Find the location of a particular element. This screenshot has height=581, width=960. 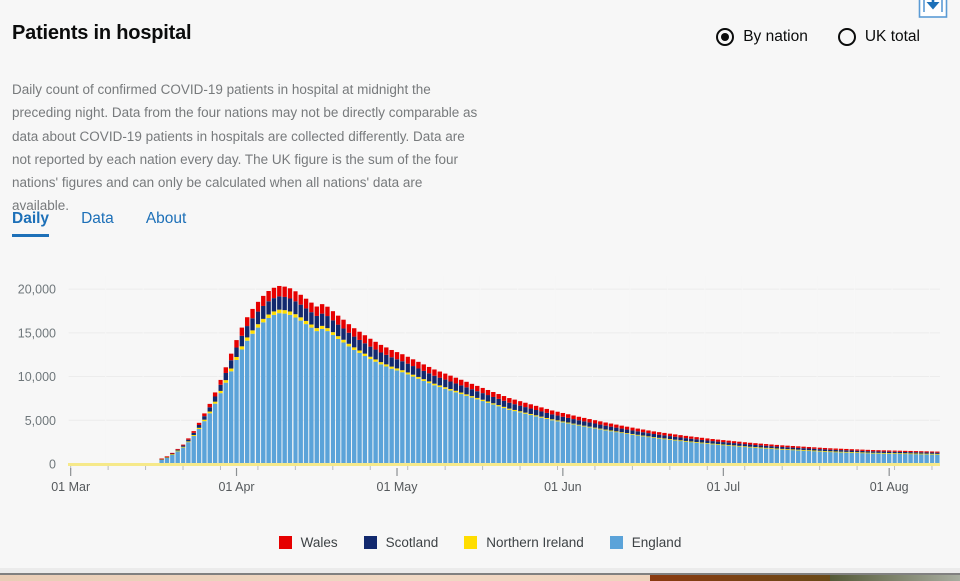

strip-segment-c is located at coordinates (740, 578).